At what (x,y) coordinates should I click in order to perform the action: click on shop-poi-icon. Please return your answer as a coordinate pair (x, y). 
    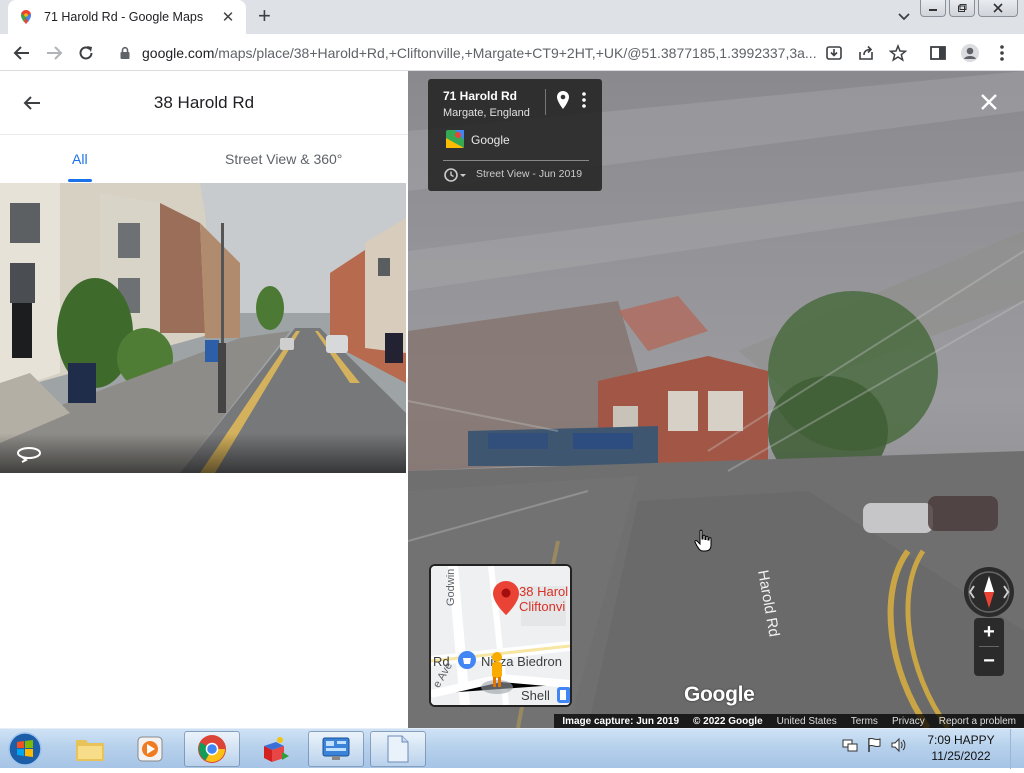
    Looking at the image, I should click on (467, 660).